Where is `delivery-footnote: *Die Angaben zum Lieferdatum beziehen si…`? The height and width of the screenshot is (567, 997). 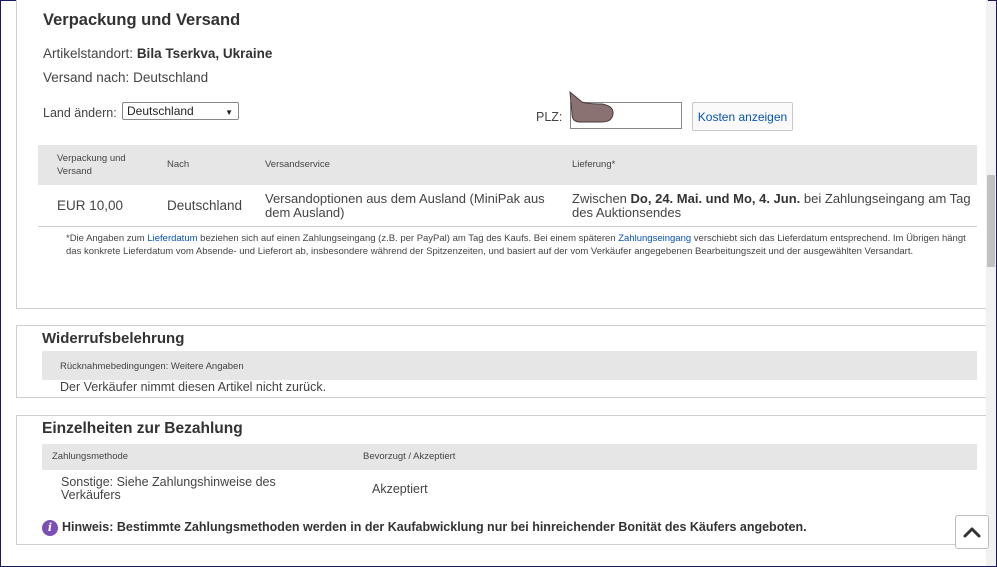
delivery-footnote: *Die Angaben zum Lieferdatum beziehen si… is located at coordinates (518, 245).